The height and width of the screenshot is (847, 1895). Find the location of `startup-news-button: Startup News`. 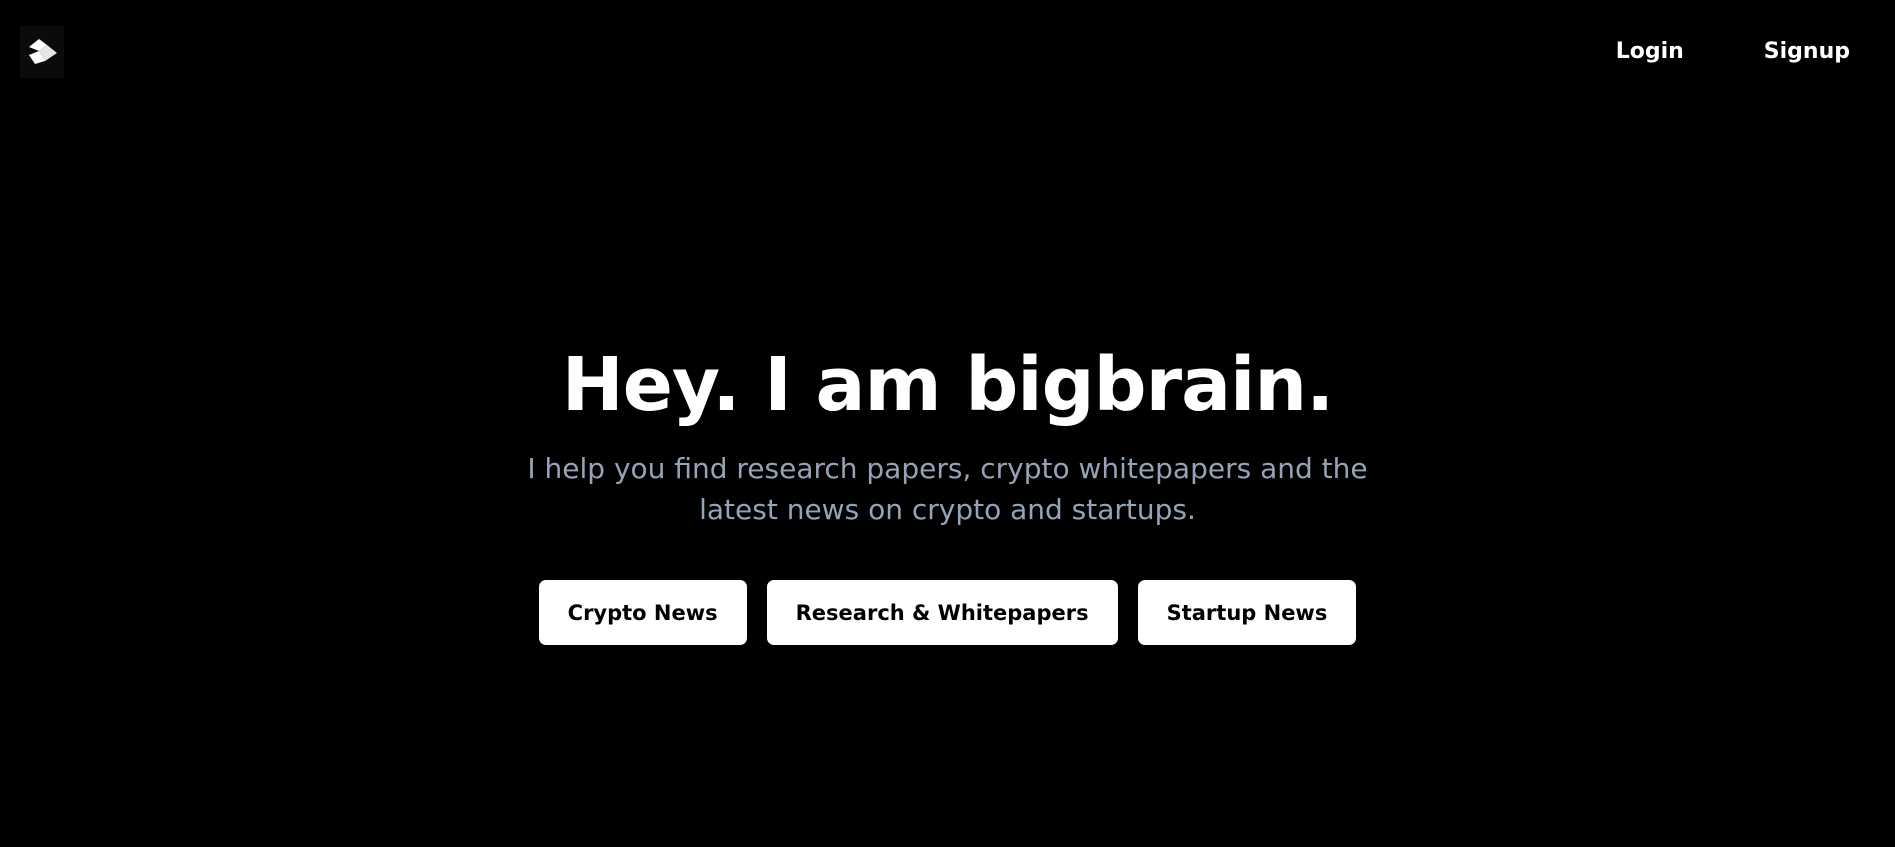

startup-news-button: Startup News is located at coordinates (1247, 612).